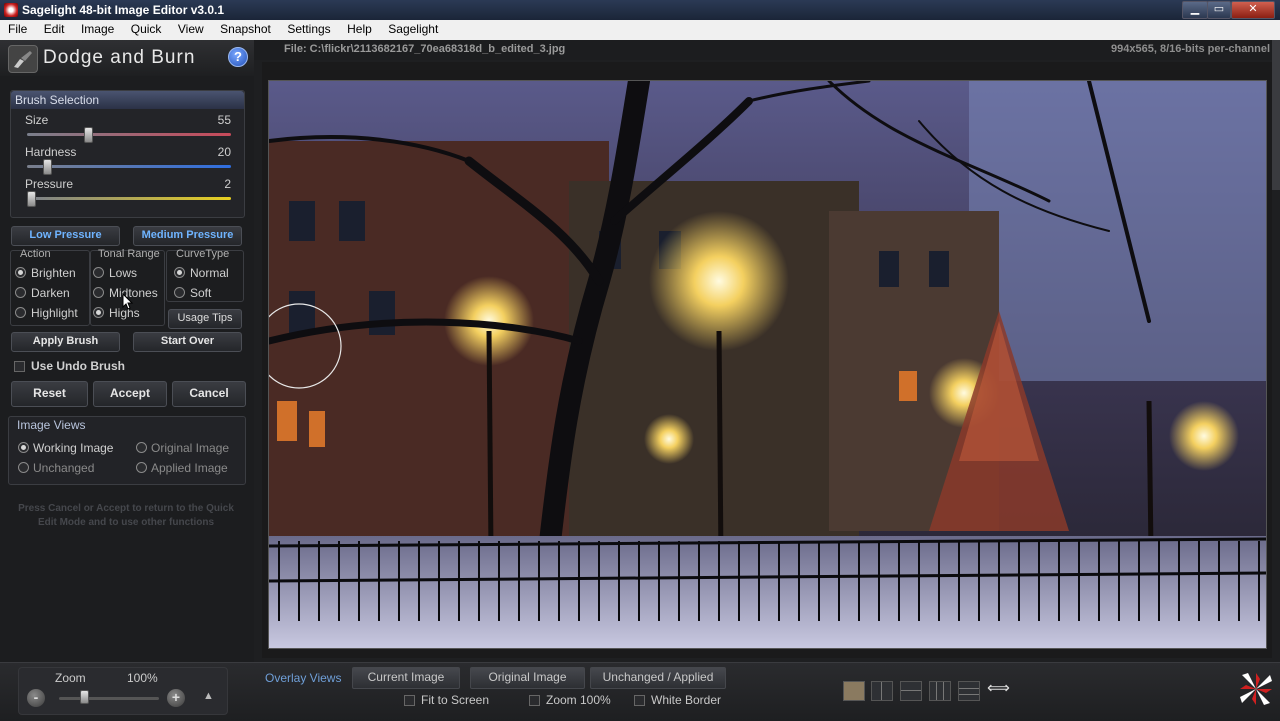  I want to click on stacked-view-icon, so click(969, 691).